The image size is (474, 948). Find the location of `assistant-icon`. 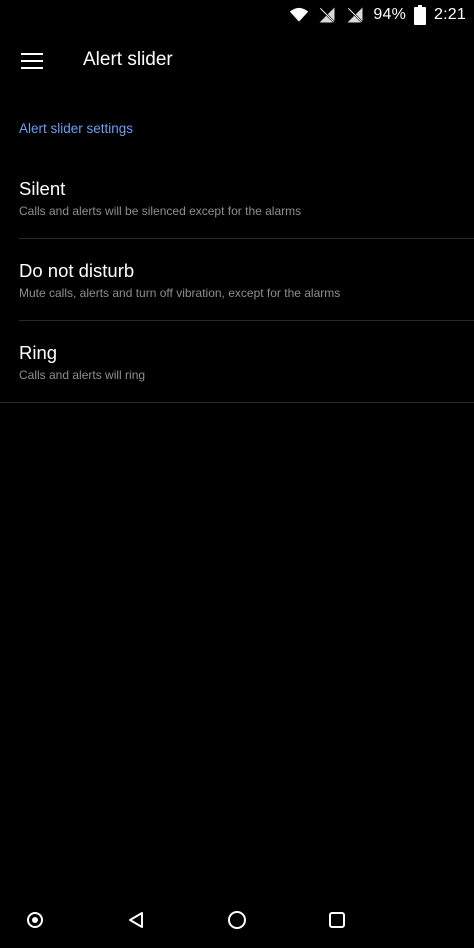

assistant-icon is located at coordinates (35, 920).